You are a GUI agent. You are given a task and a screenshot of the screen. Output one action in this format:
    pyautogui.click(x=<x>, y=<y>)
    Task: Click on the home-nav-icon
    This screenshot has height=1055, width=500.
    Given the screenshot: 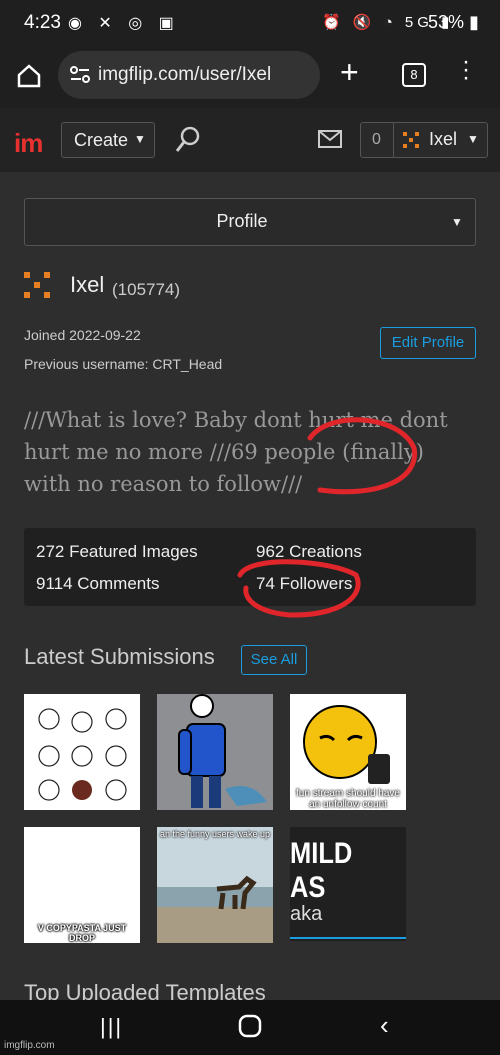 What is the action you would take?
    pyautogui.click(x=250, y=1026)
    